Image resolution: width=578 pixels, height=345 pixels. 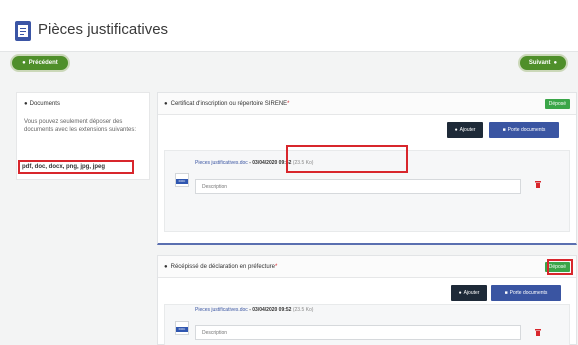 I want to click on document-icon, so click(x=23, y=31).